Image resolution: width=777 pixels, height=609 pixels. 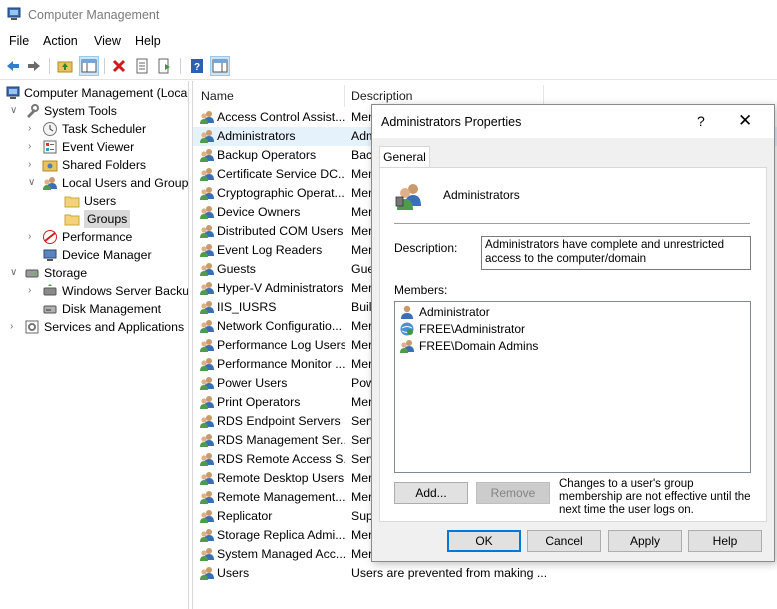 I want to click on group-name-cell: Device Owners, so click(x=259, y=212).